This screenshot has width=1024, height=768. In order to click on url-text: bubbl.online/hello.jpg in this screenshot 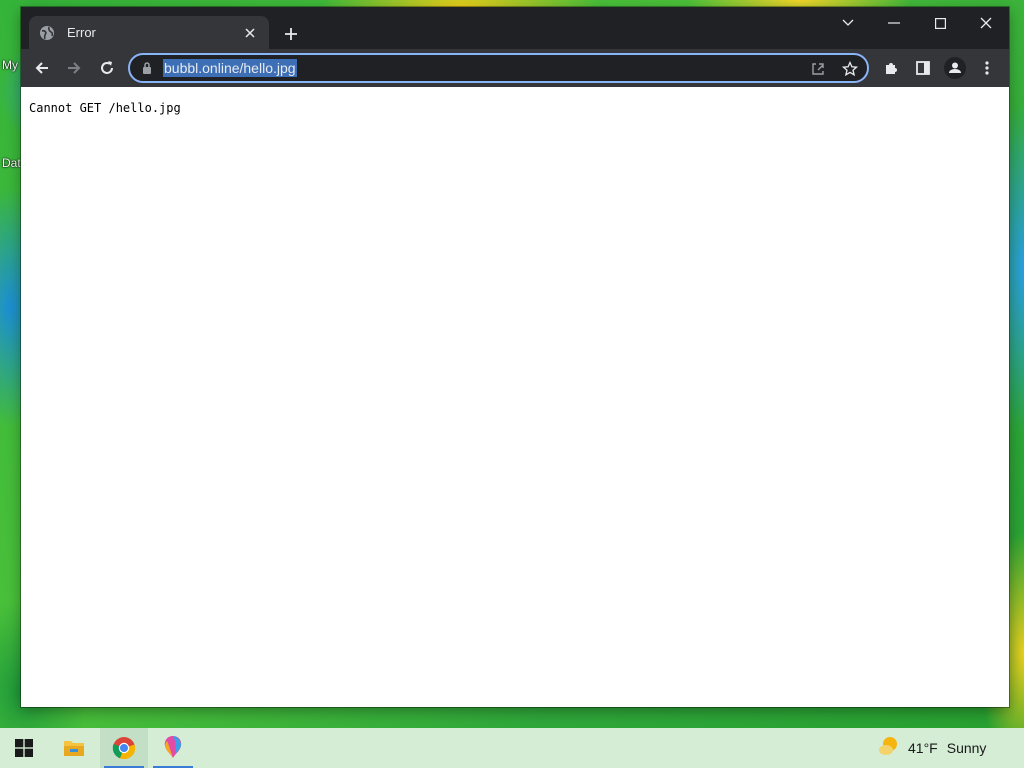, I will do `click(230, 68)`.